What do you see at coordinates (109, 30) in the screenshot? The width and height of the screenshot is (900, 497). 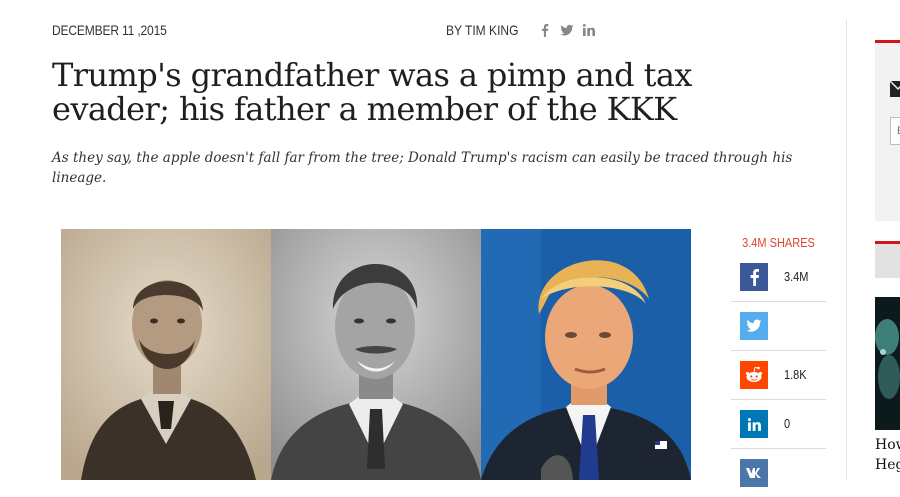 I see `article-date: DECEMBER 11 ,2015` at bounding box center [109, 30].